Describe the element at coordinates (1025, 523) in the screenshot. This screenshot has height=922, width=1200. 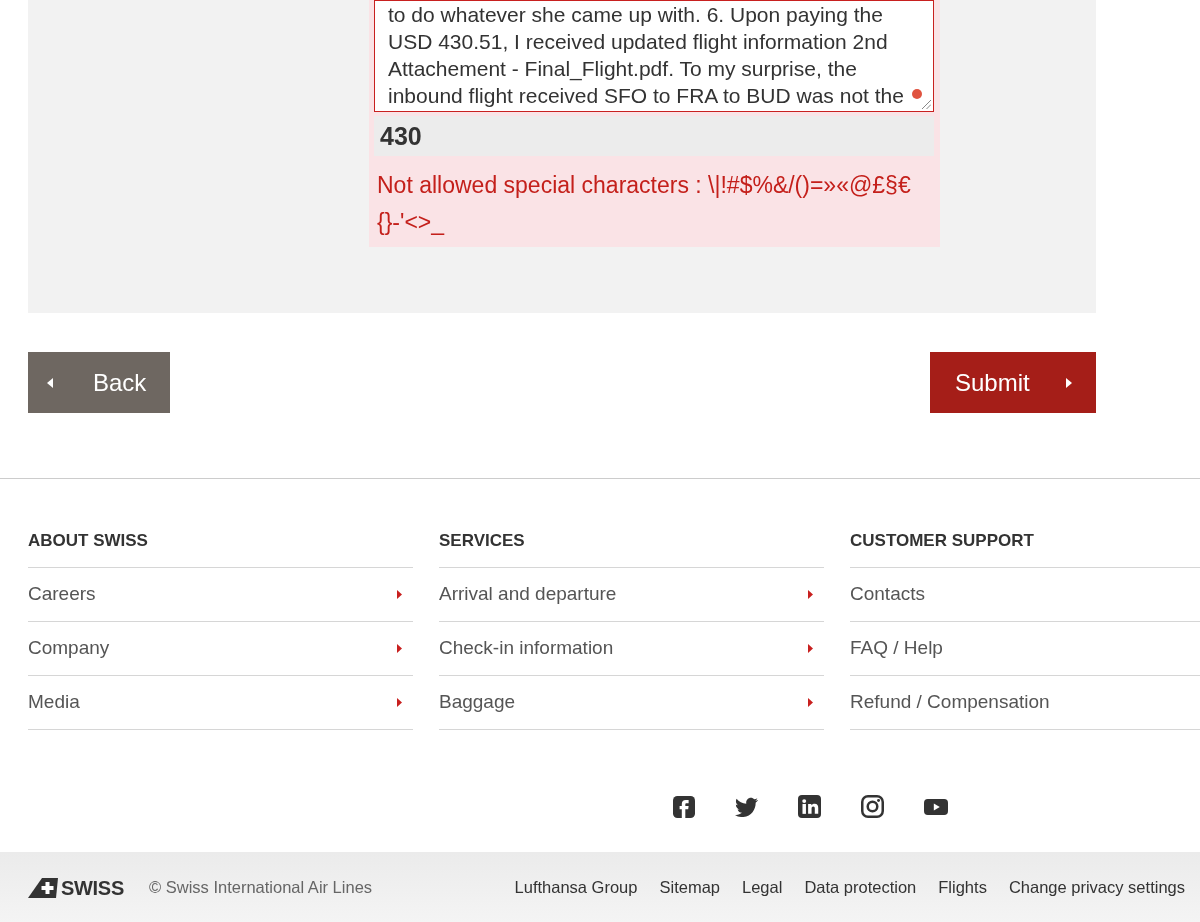
I see `footer-heading: CUSTOMER SUPPORT` at that location.